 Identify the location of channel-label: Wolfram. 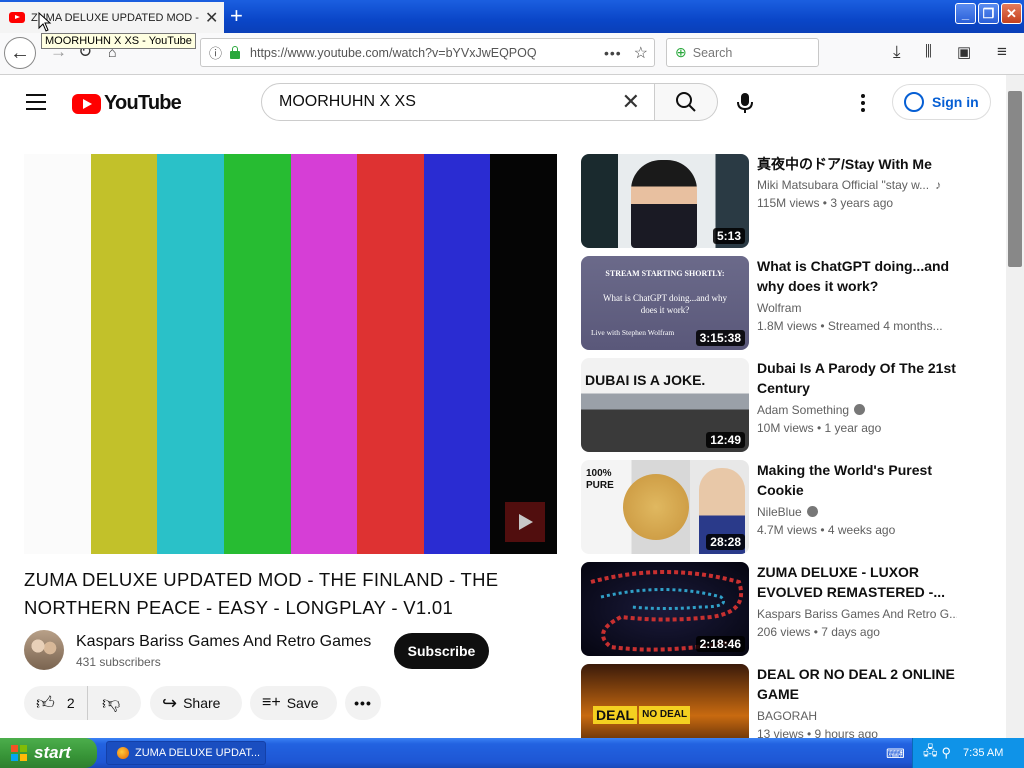
(779, 308).